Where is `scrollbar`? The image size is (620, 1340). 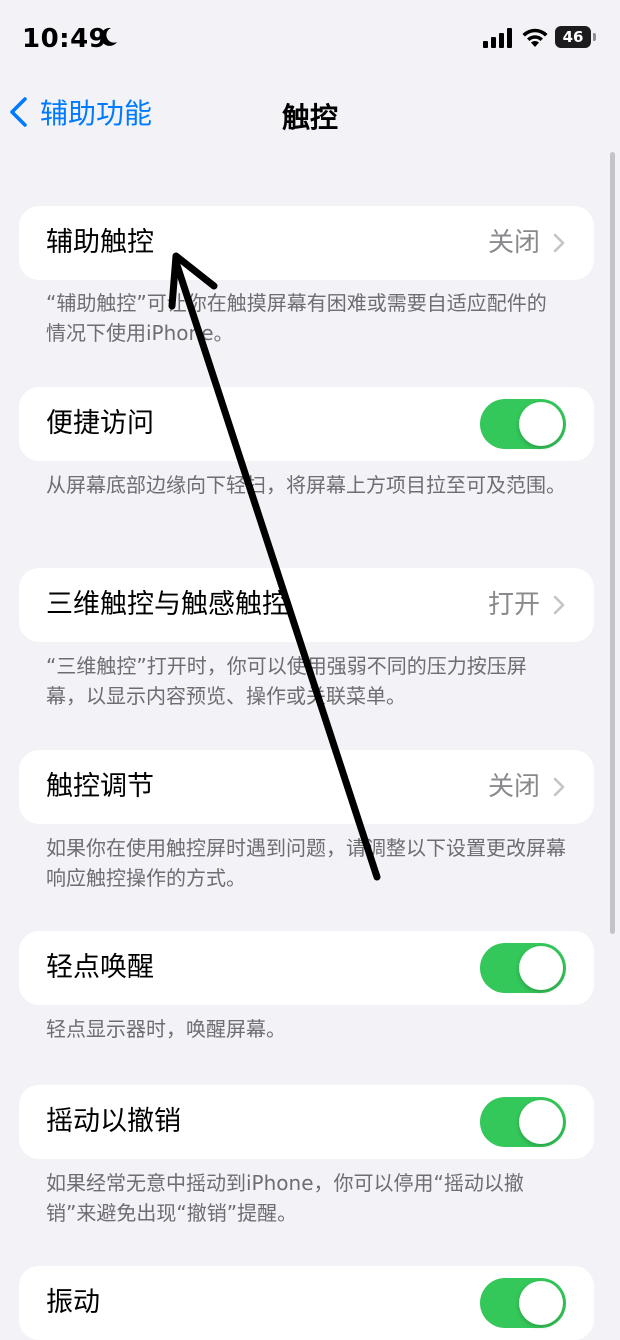
scrollbar is located at coordinates (612, 543).